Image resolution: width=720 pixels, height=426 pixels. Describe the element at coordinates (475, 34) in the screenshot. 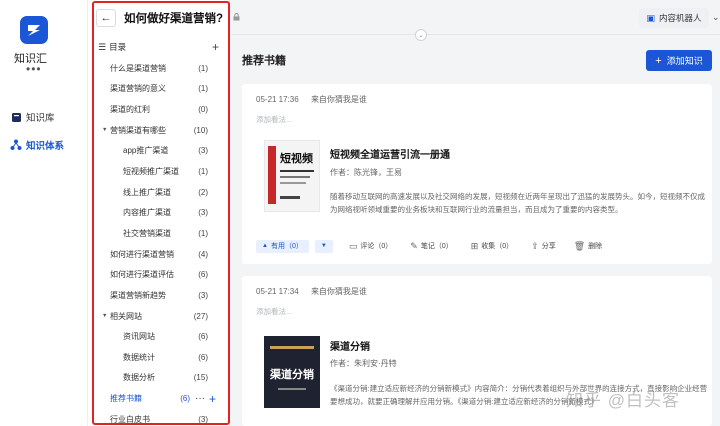

I see `topbar-divider` at that location.